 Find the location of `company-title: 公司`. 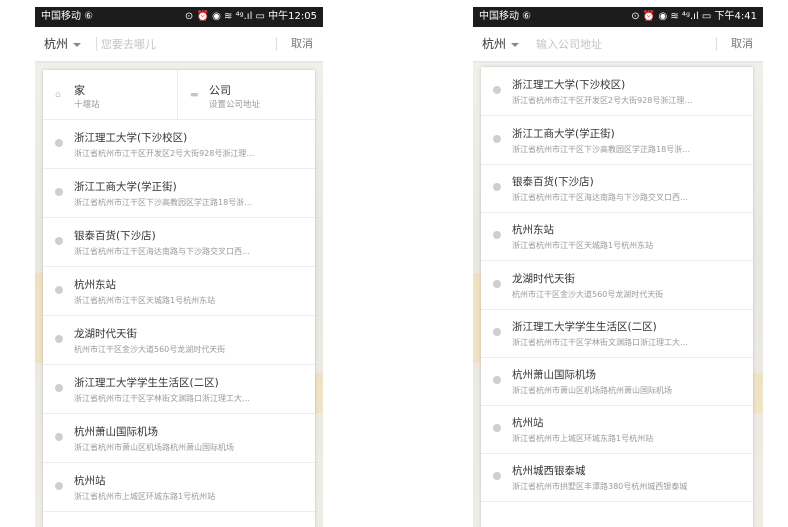

company-title: 公司 is located at coordinates (220, 90).